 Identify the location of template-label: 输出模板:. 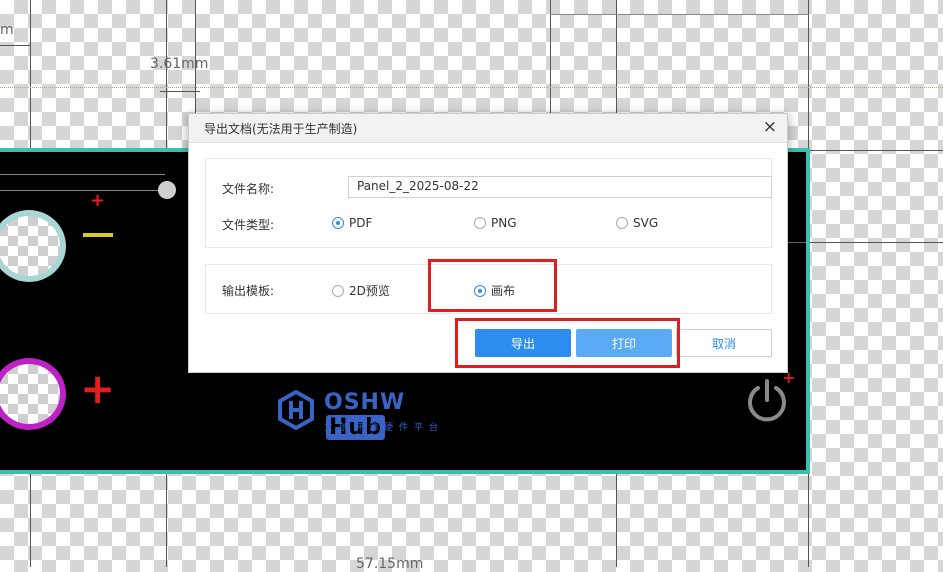
(248, 291).